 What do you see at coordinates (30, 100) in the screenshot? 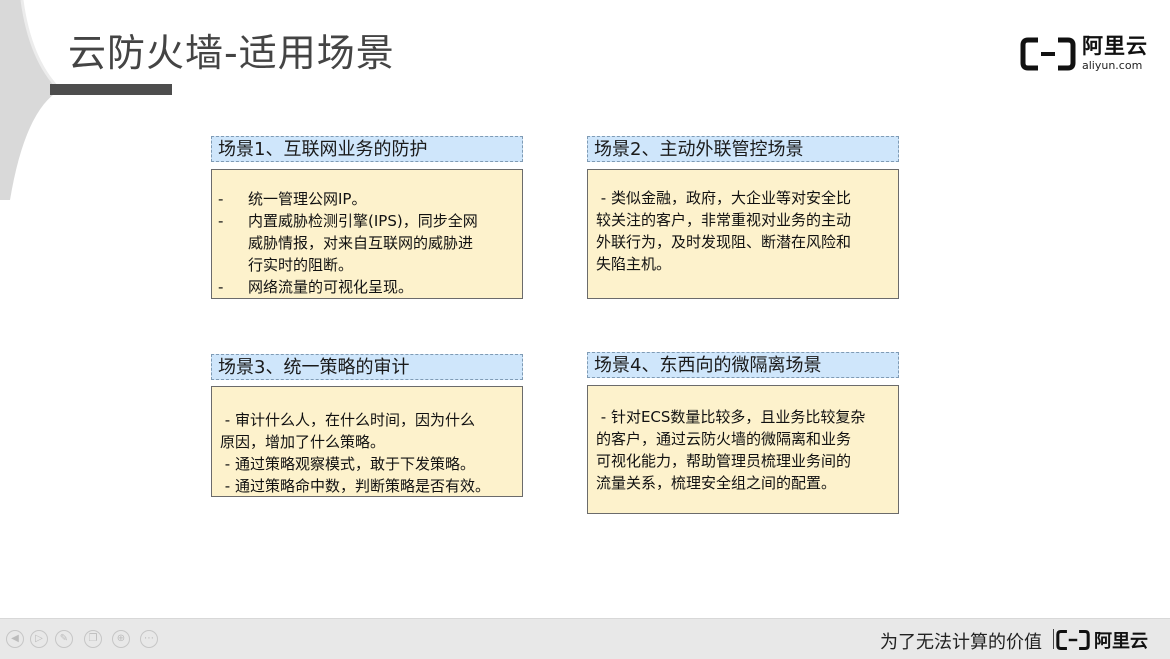
I see `decorative-curve` at bounding box center [30, 100].